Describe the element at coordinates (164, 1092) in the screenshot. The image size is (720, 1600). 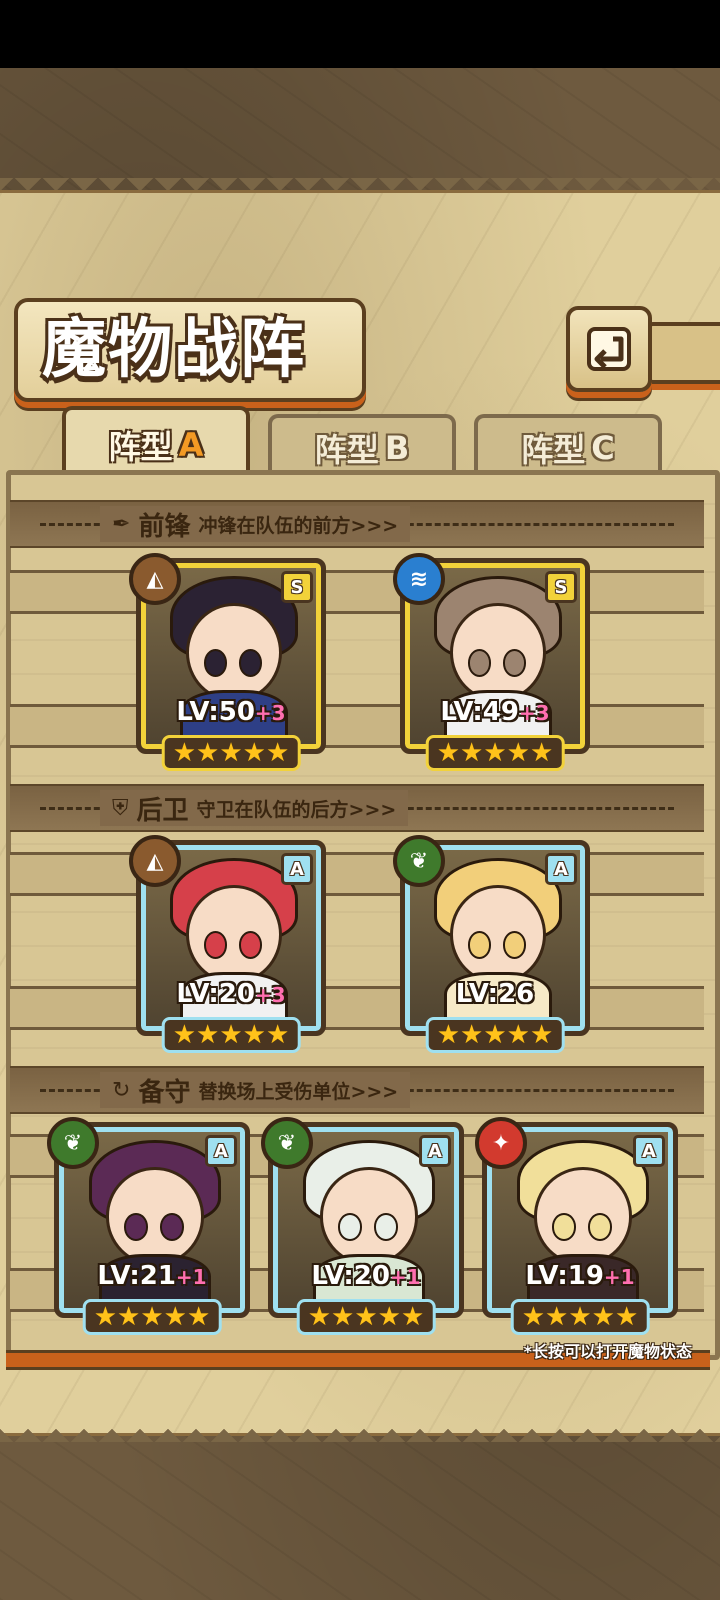
I see `section-name: 备守` at that location.